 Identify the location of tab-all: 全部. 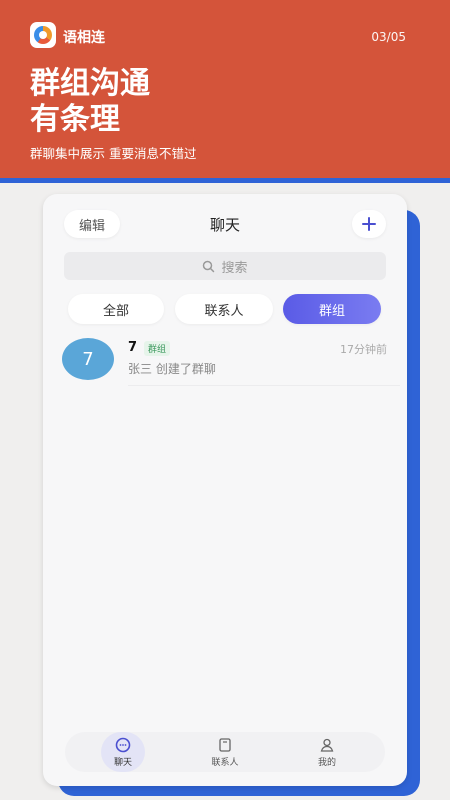
(116, 309).